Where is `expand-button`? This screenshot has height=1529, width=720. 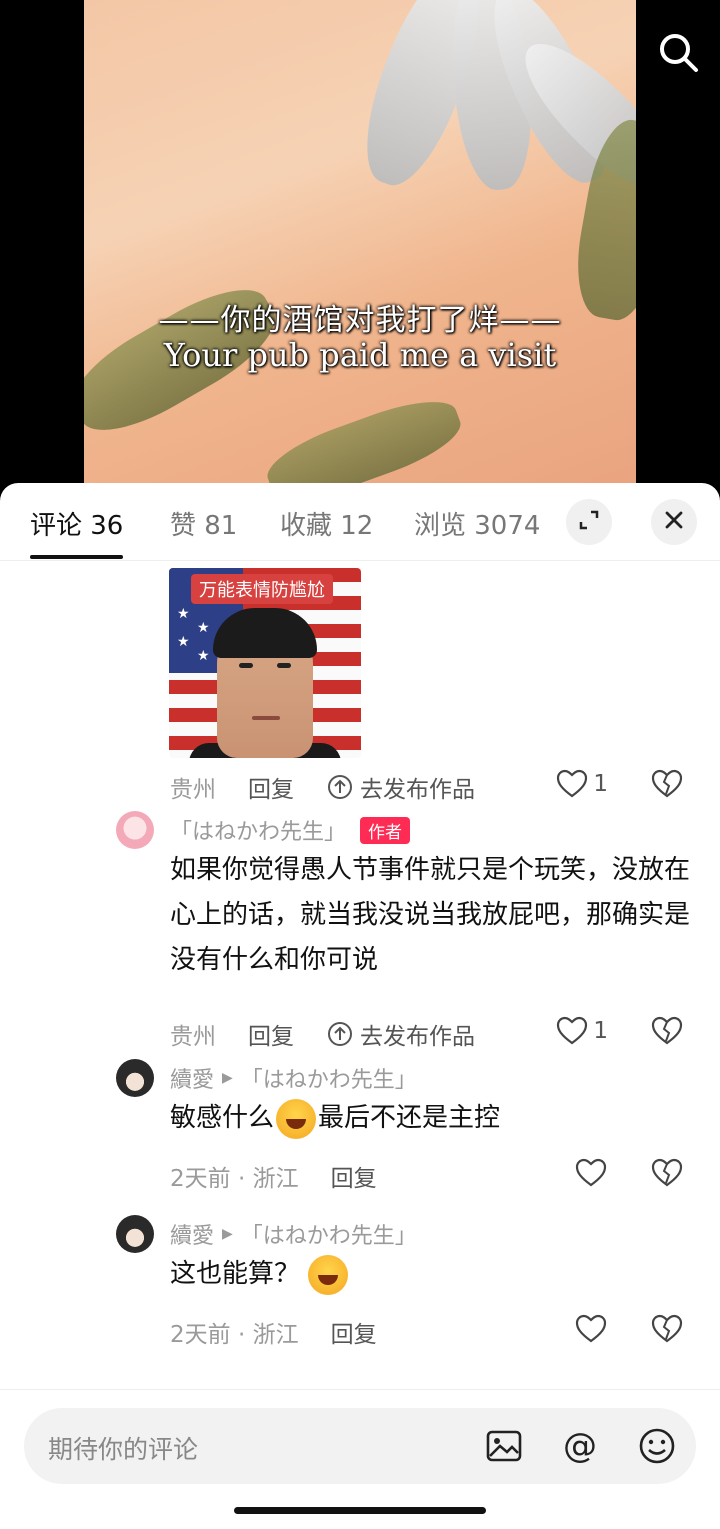 expand-button is located at coordinates (589, 522).